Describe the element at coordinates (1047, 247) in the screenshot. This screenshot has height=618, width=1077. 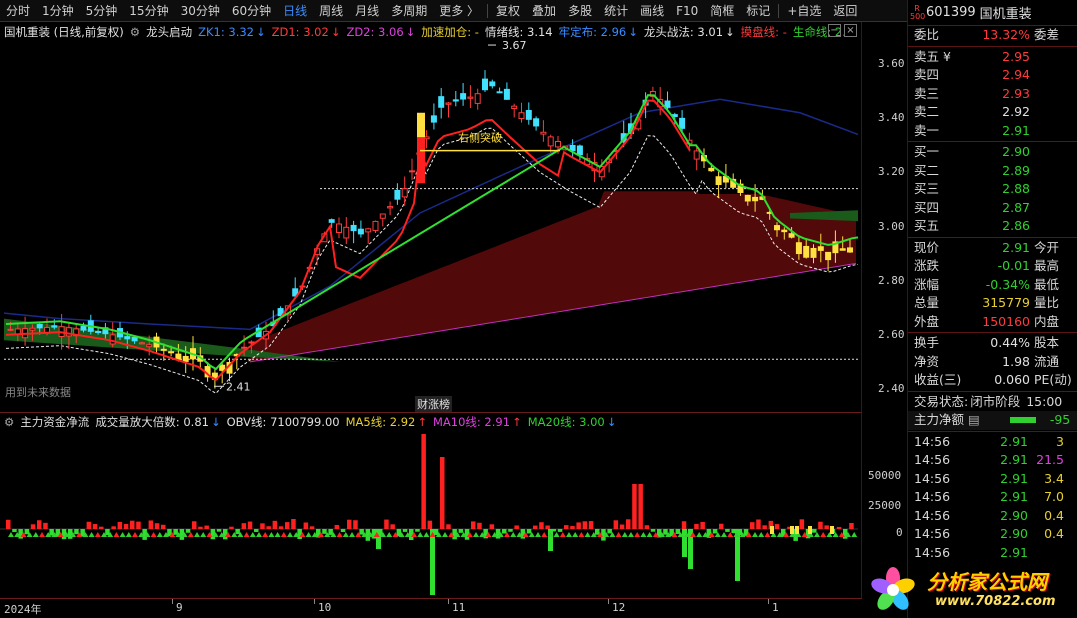
I see `stat-row-label2: 今开` at that location.